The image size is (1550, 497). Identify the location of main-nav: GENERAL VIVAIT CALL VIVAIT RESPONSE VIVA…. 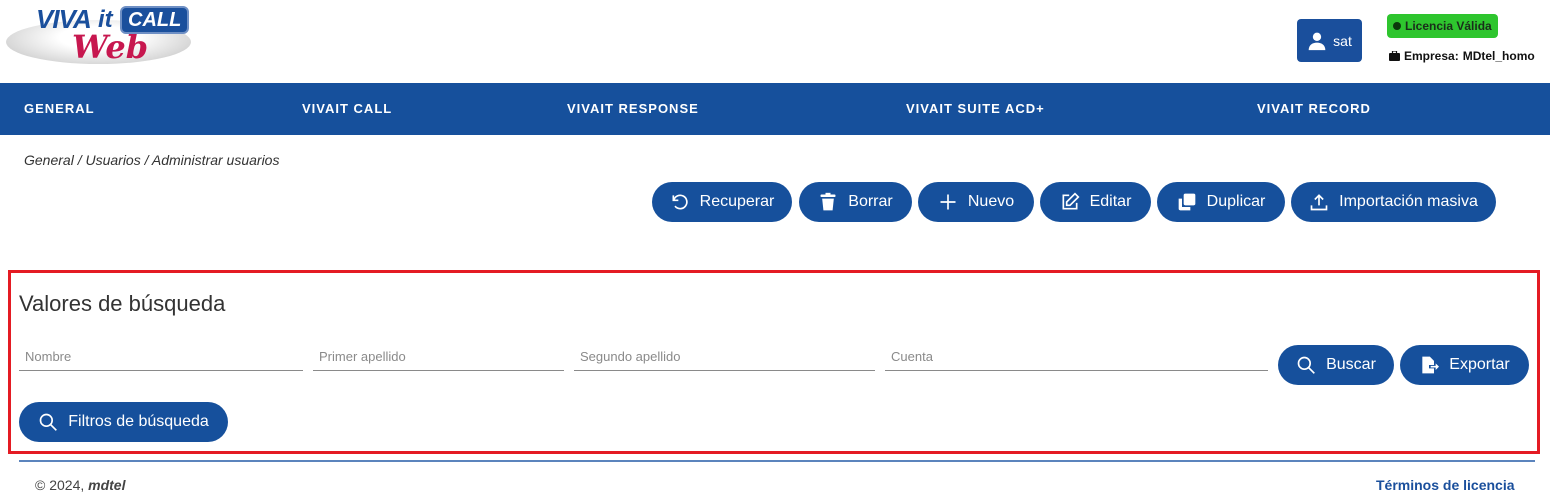
(775, 109).